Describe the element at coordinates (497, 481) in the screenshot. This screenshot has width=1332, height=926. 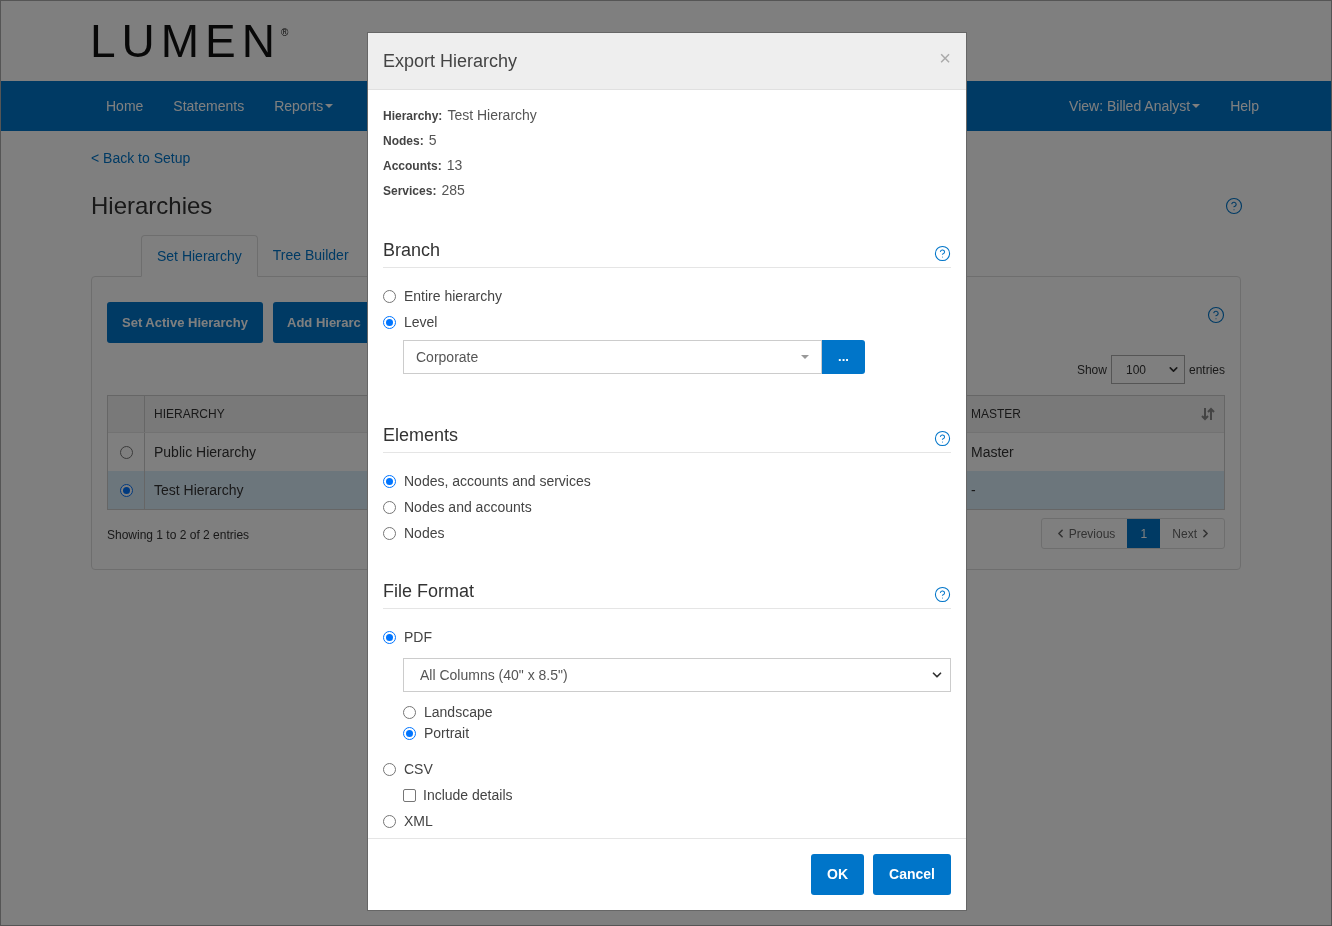
I see `option-label: Nodes, accounts and services` at that location.